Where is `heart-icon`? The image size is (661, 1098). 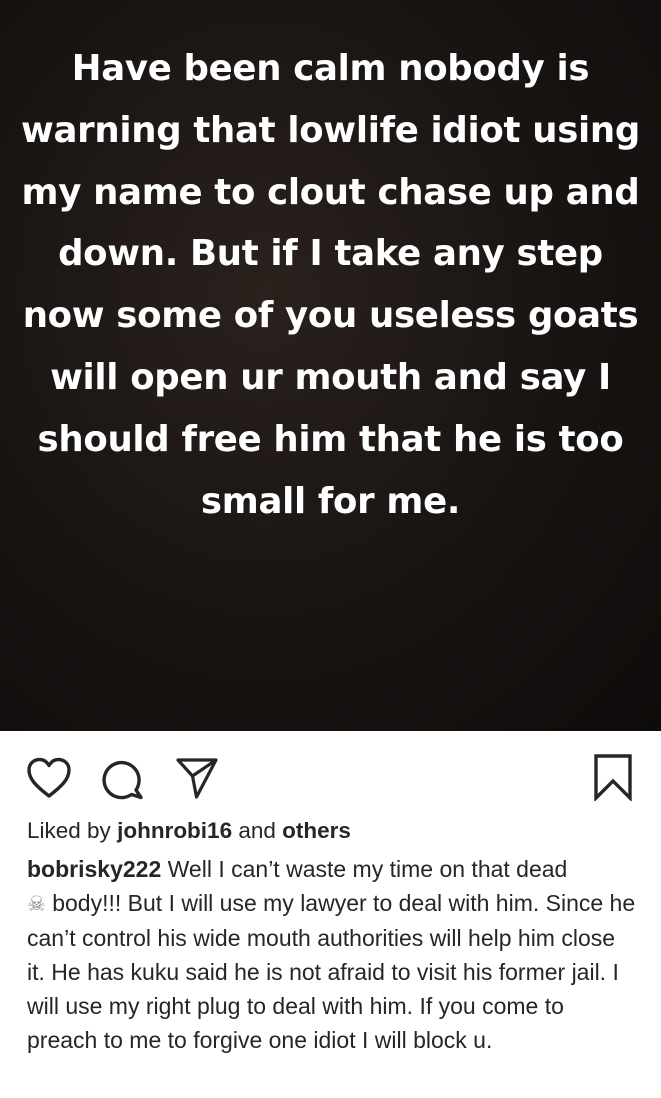
heart-icon is located at coordinates (49, 778).